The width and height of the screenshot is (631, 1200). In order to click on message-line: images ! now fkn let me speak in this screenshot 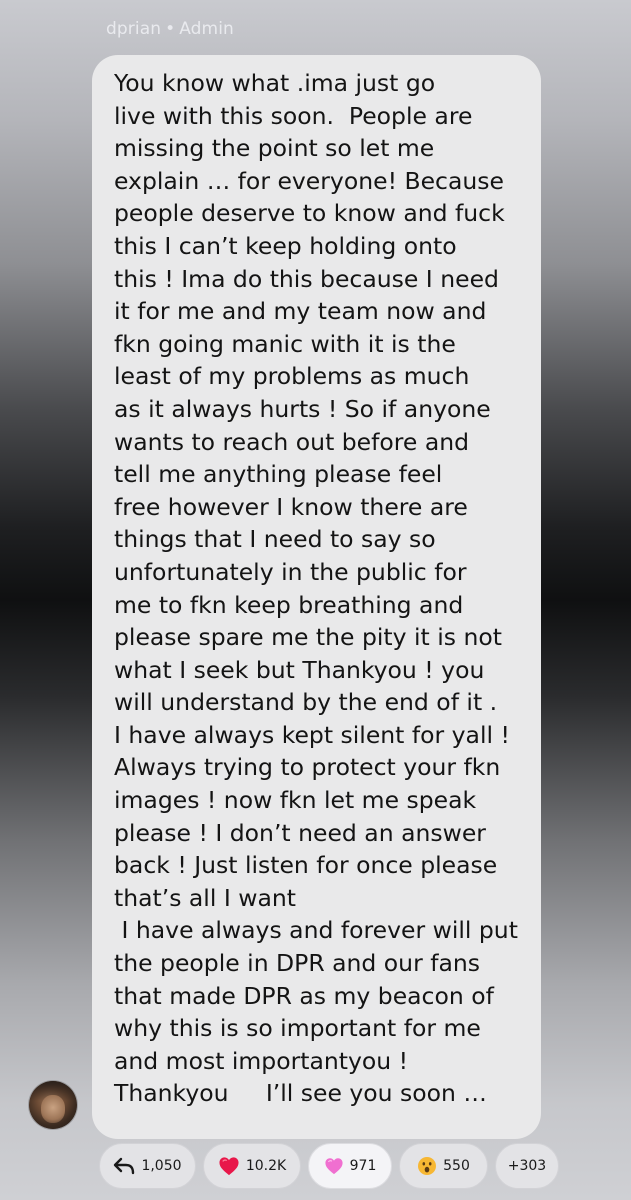, I will do `click(295, 800)`.